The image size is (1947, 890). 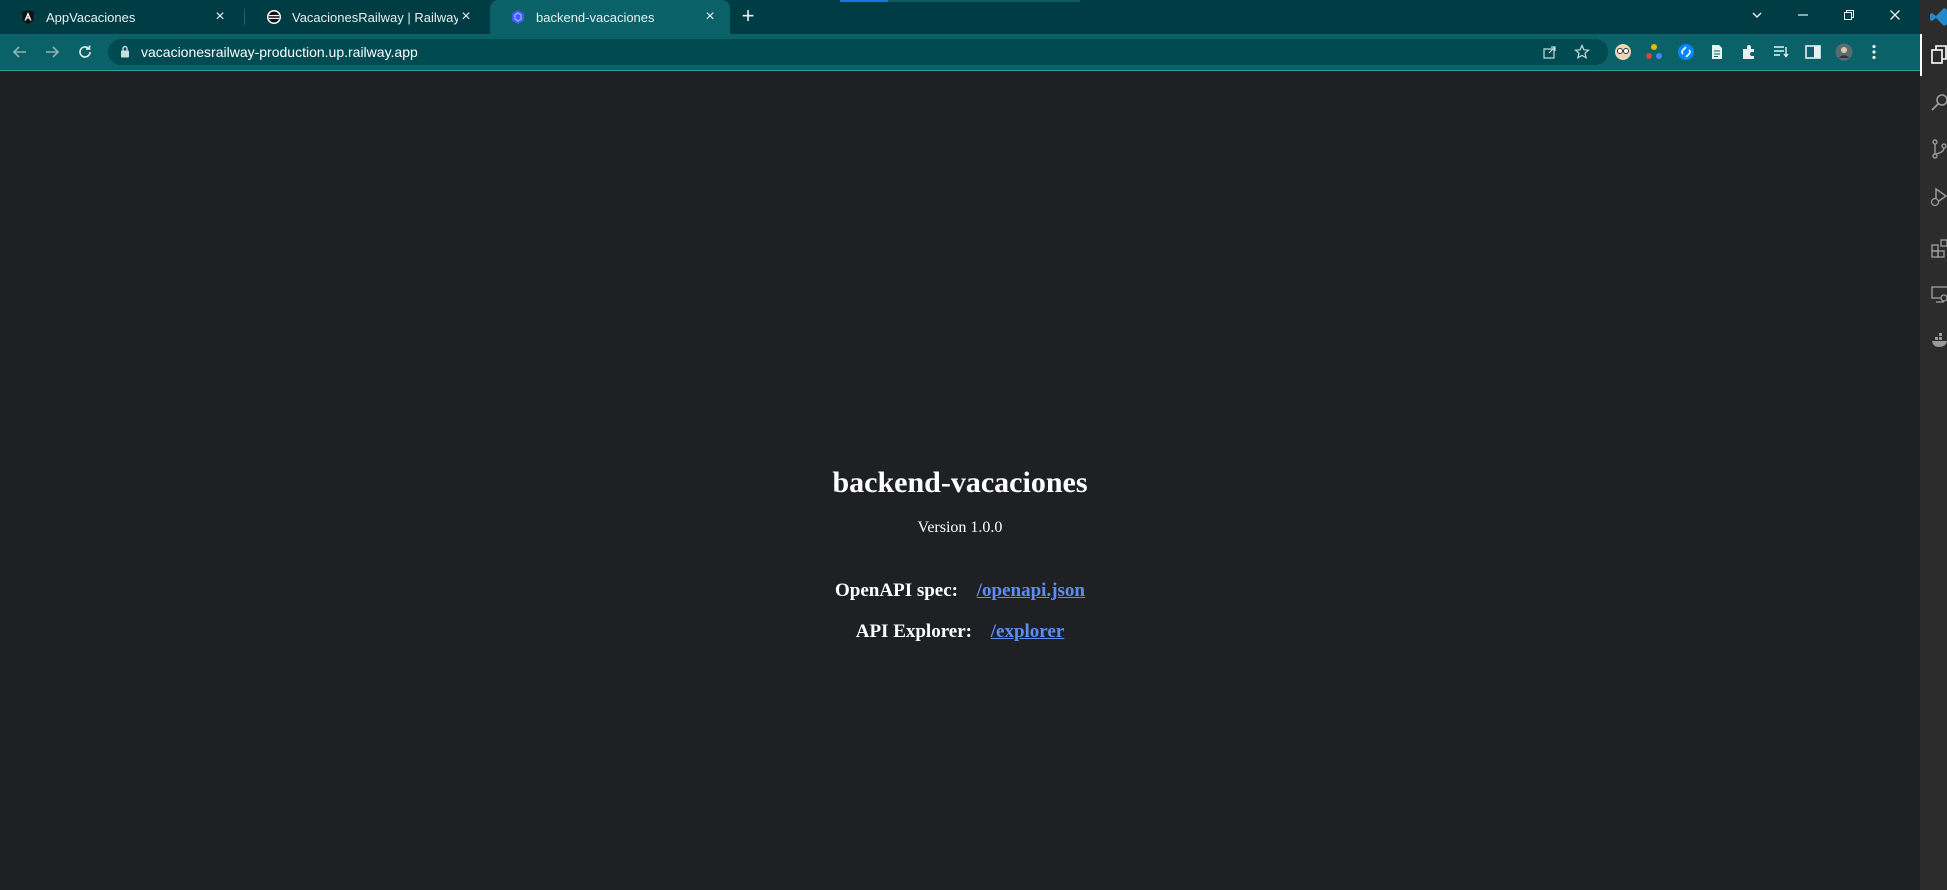 I want to click on tab-strip-highlight, so click(x=984, y=1).